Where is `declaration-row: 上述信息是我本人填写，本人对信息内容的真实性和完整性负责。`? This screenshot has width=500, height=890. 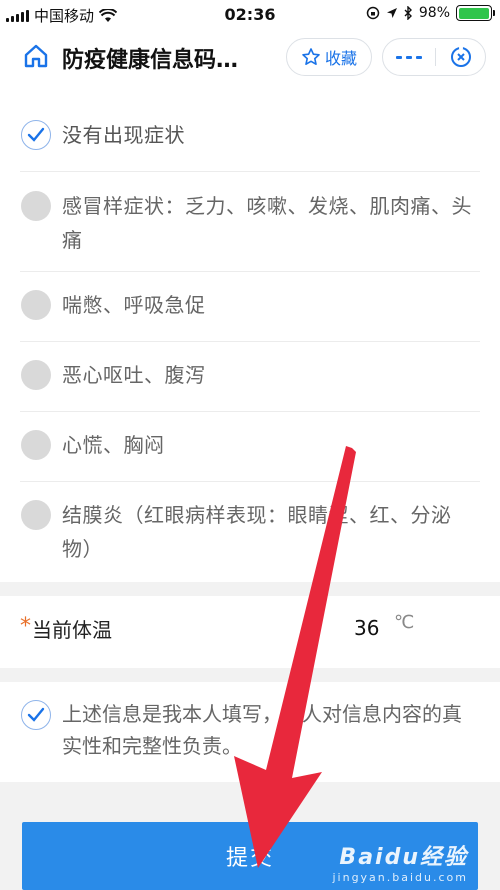 declaration-row: 上述信息是我本人填写，本人对信息内容的真实性和完整性负责。 is located at coordinates (250, 732).